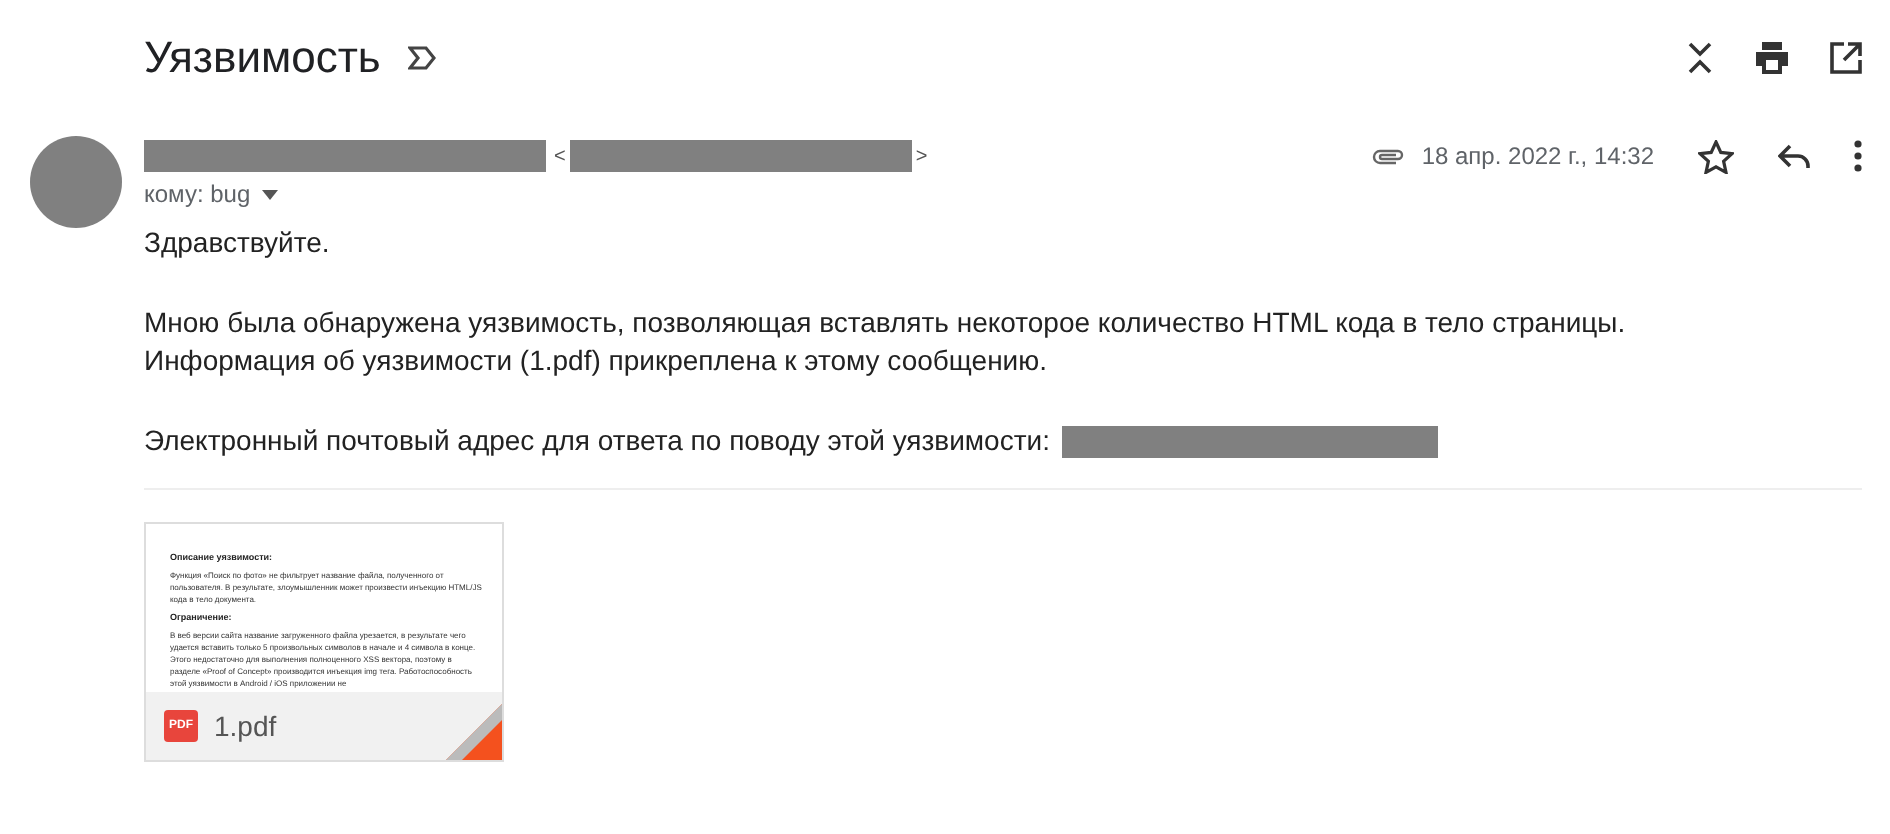 This screenshot has width=1890, height=834. What do you see at coordinates (597, 361) in the screenshot?
I see `body-text: Информация об уязвимости (1.pdf) прикреплена к этому сообщению.` at bounding box center [597, 361].